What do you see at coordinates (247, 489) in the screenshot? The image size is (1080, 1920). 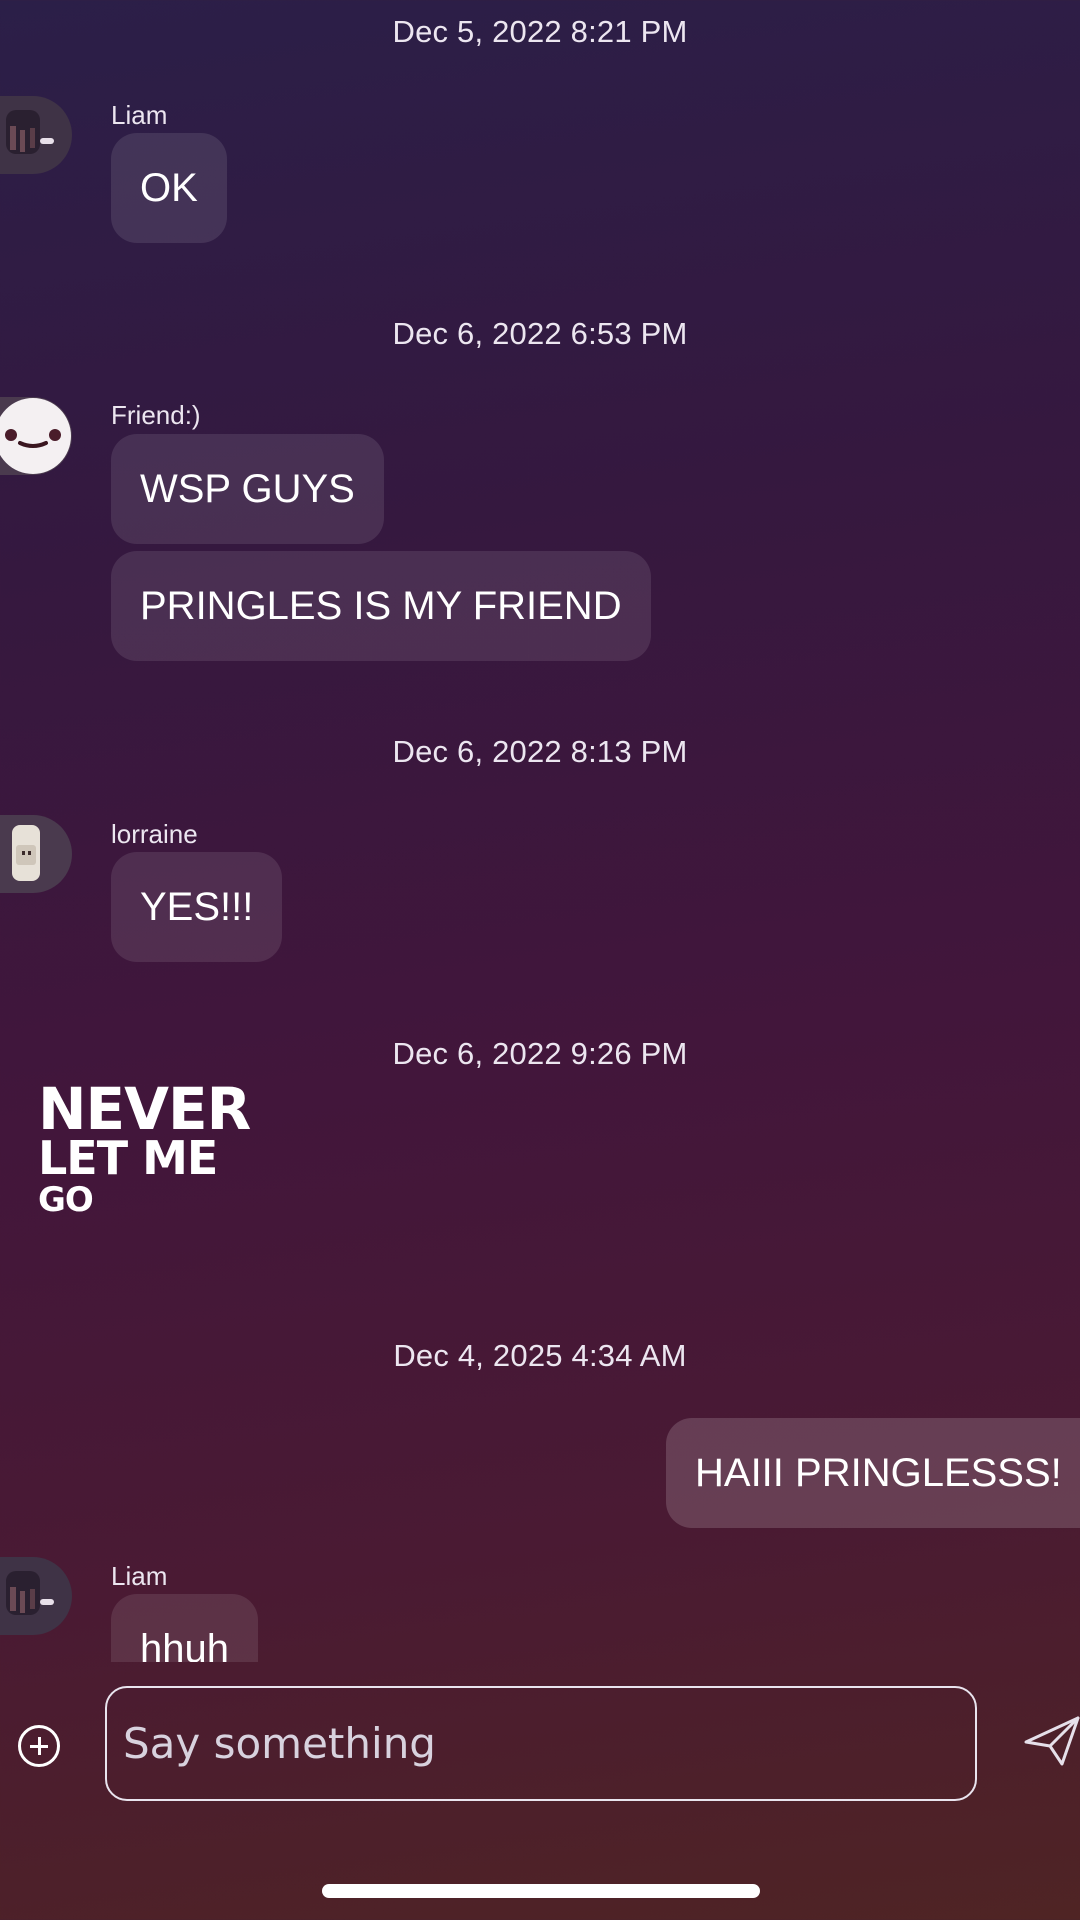 I see `message-bubble: WSP GUYS` at bounding box center [247, 489].